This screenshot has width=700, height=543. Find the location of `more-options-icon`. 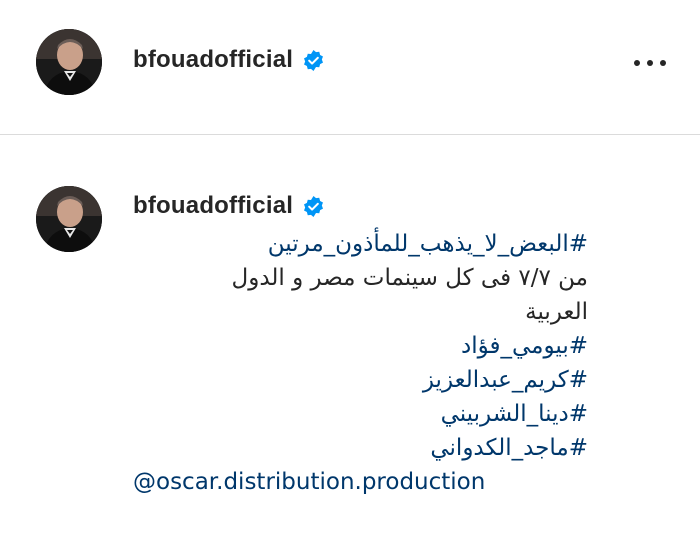

more-options-icon is located at coordinates (650, 63).